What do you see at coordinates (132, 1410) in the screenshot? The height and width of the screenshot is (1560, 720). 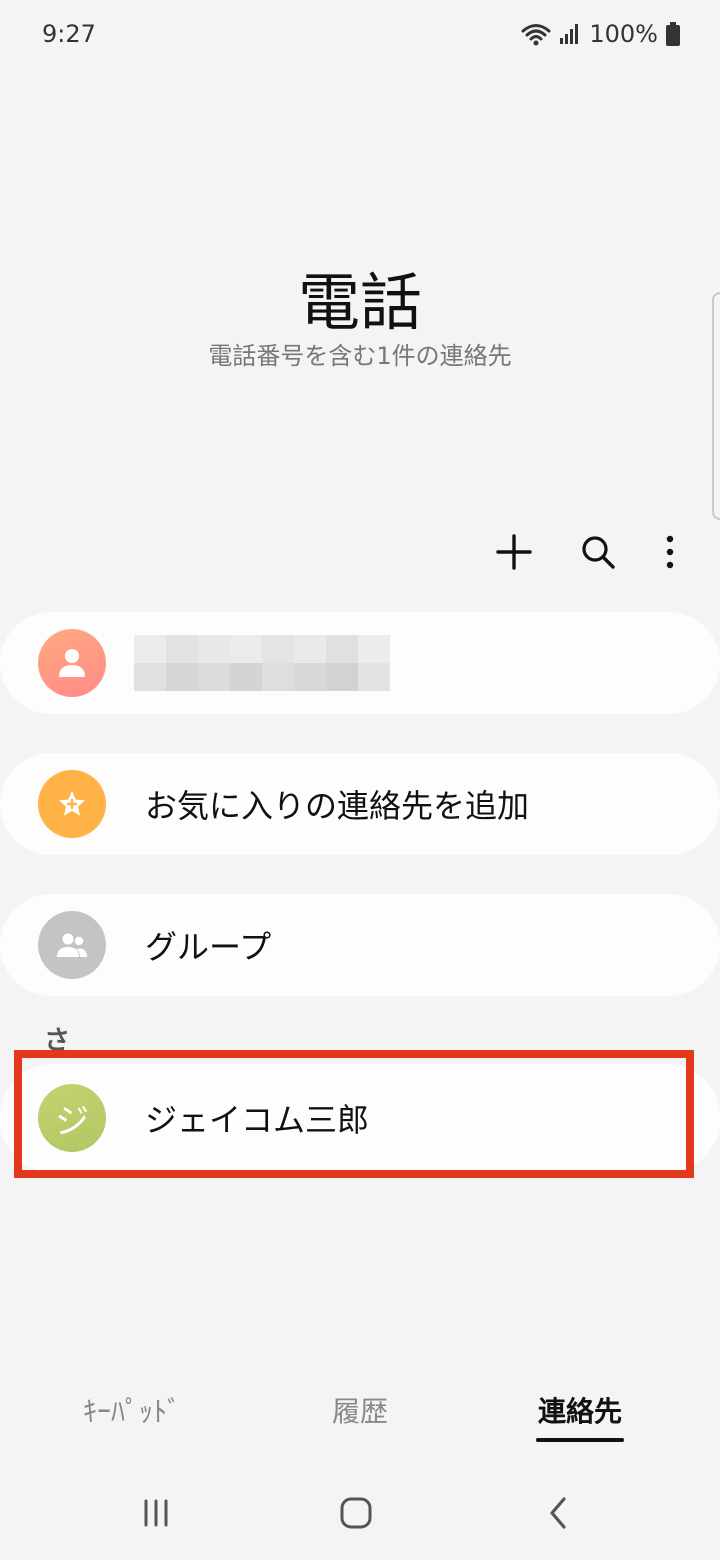 I see `tab-keypad: ｷｰﾊﾟｯﾄﾞ` at bounding box center [132, 1410].